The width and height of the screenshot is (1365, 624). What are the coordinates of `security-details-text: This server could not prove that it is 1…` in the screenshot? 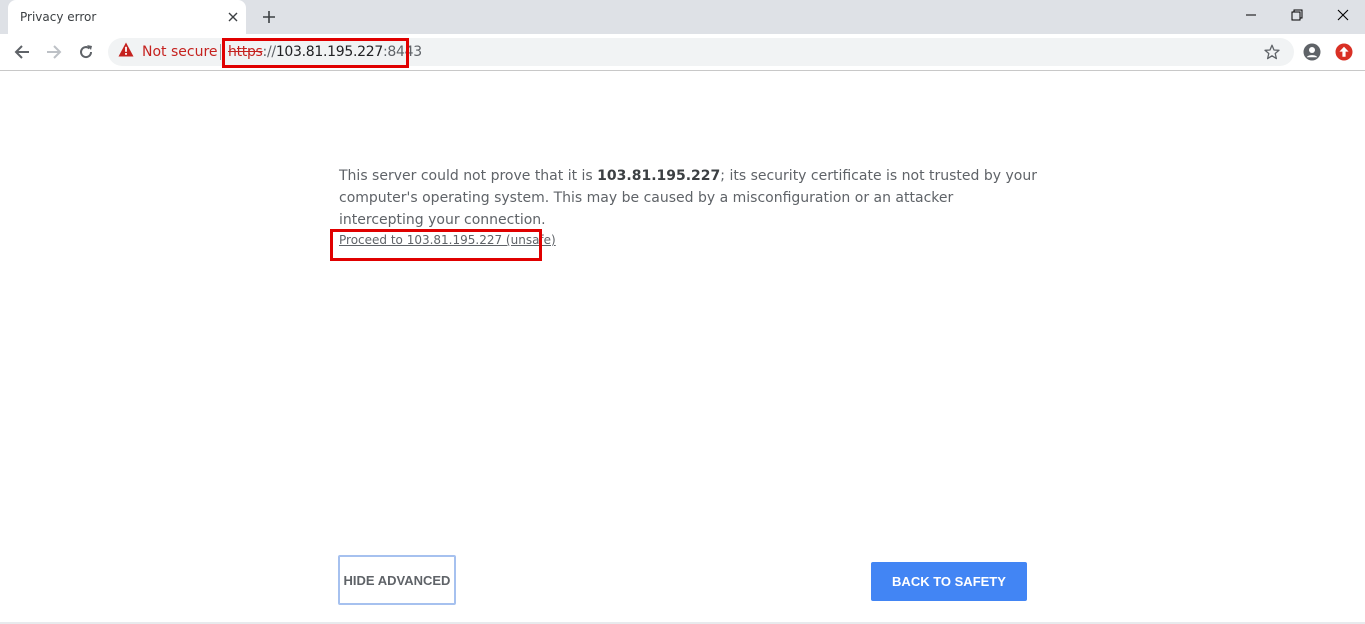 It's located at (689, 198).